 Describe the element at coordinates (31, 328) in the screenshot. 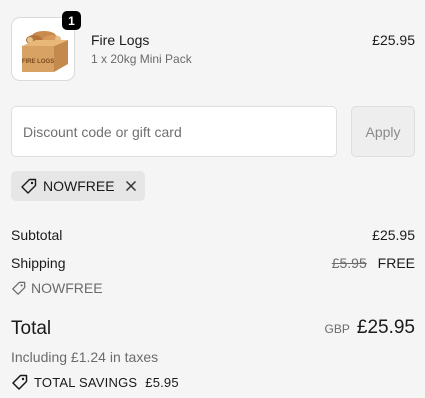

I see `total-label: Total` at that location.